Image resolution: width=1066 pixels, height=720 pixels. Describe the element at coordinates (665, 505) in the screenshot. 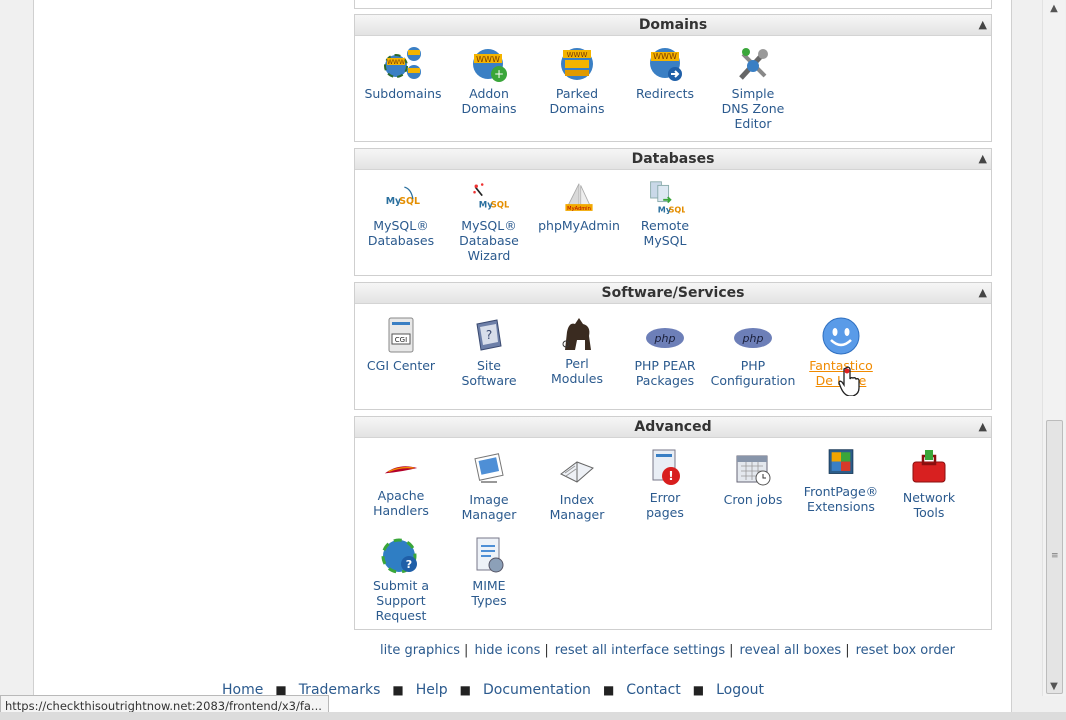

I see `error-pages-label: Error pages` at that location.